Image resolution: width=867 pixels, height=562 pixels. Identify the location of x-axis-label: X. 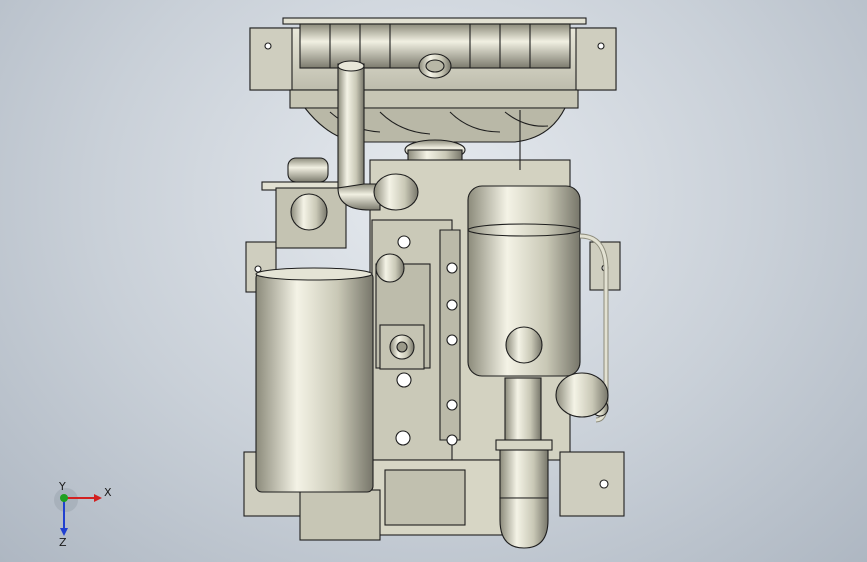
(108, 492).